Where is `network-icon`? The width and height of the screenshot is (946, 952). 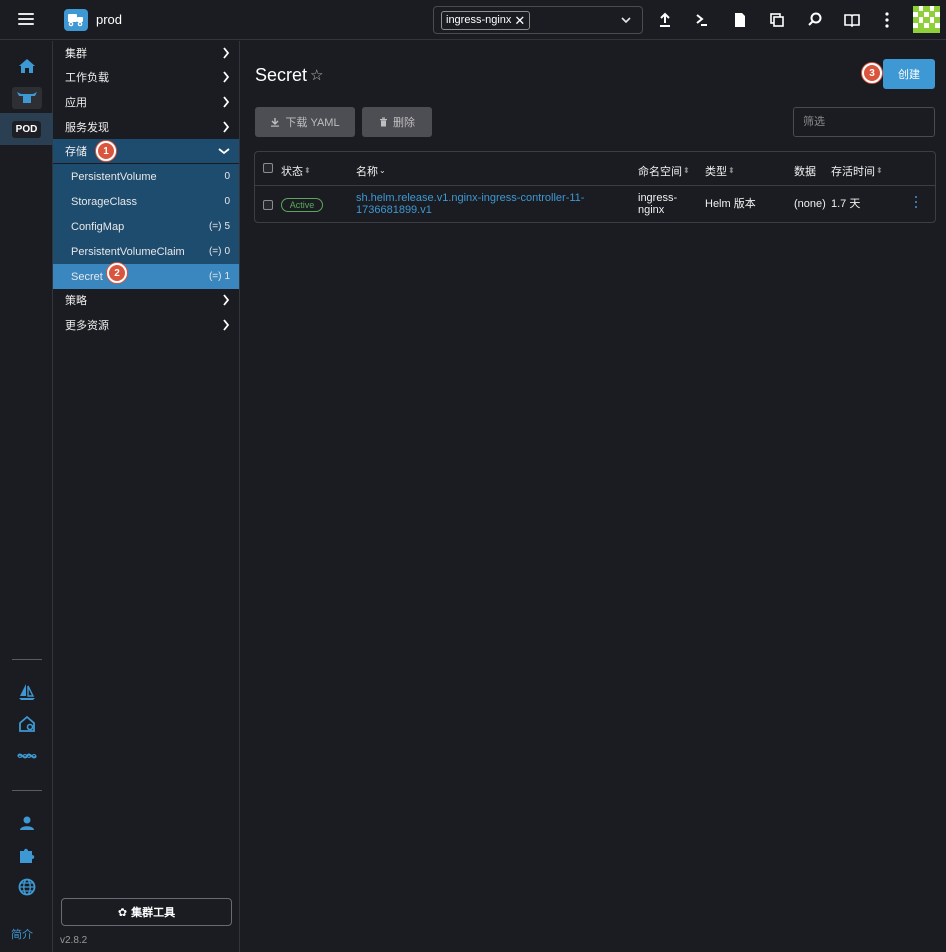
network-icon is located at coordinates (26, 756).